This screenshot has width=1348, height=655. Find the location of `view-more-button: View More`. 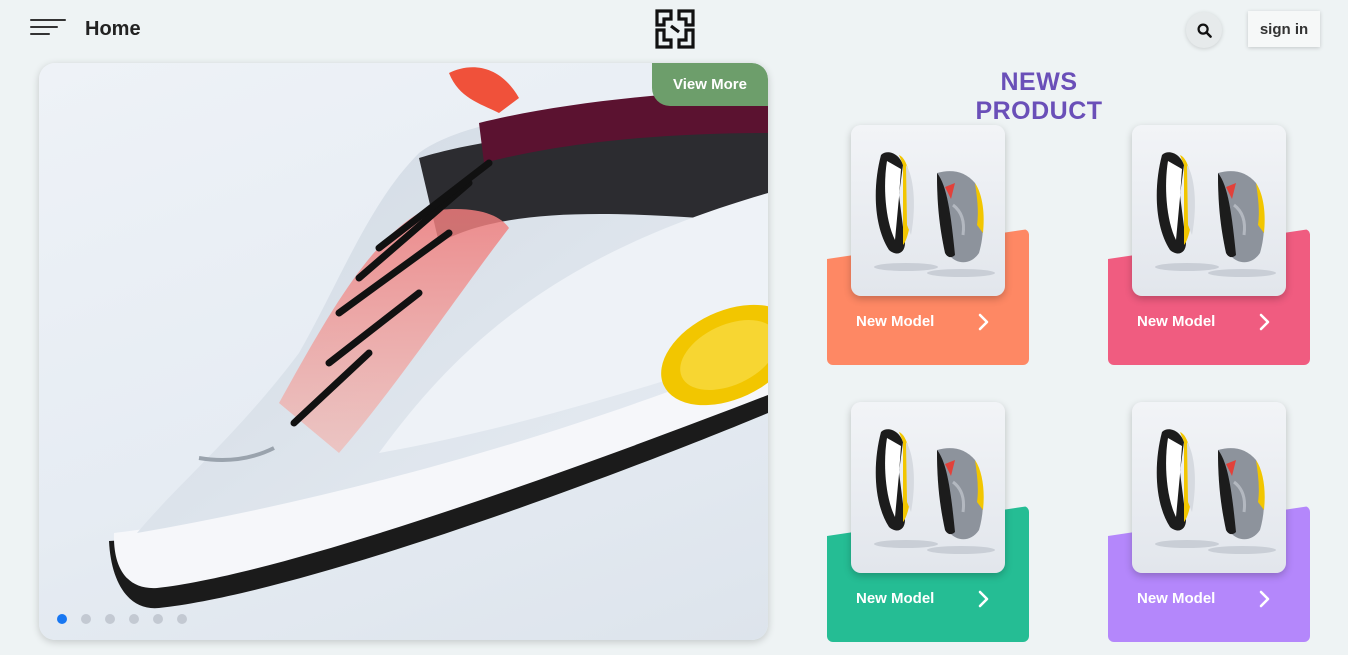

view-more-button: View More is located at coordinates (710, 84).